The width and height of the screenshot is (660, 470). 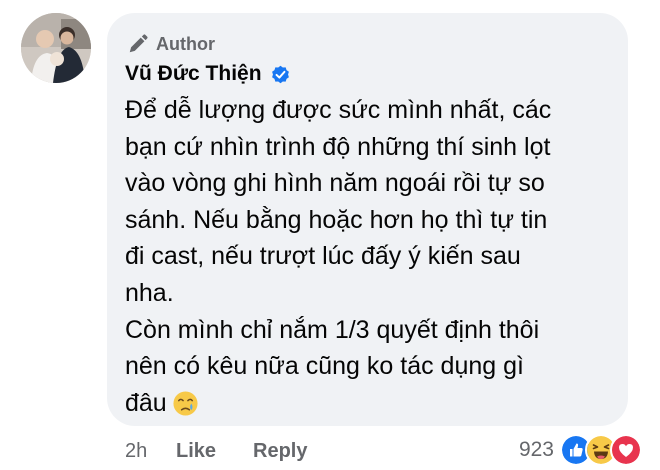 I want to click on crying-face-emoji-icon, so click(x=185, y=403).